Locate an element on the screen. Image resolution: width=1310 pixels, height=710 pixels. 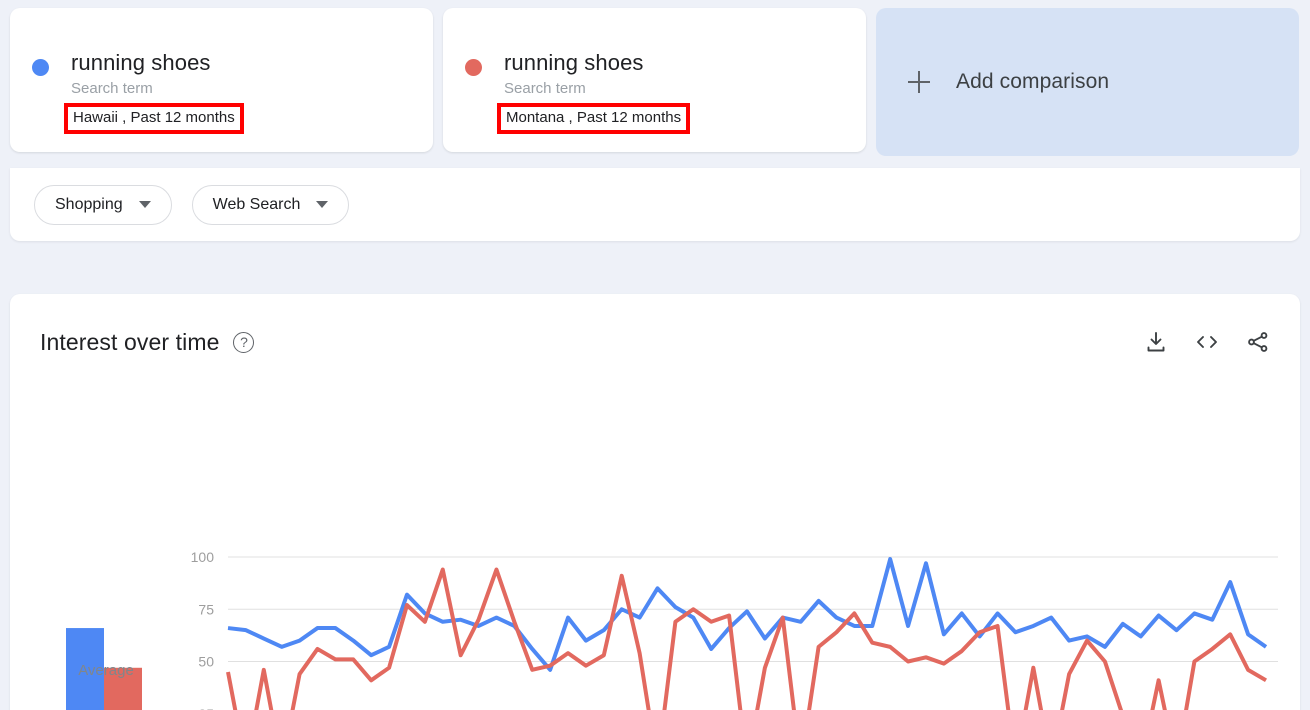
download-icon is located at coordinates (1156, 342).